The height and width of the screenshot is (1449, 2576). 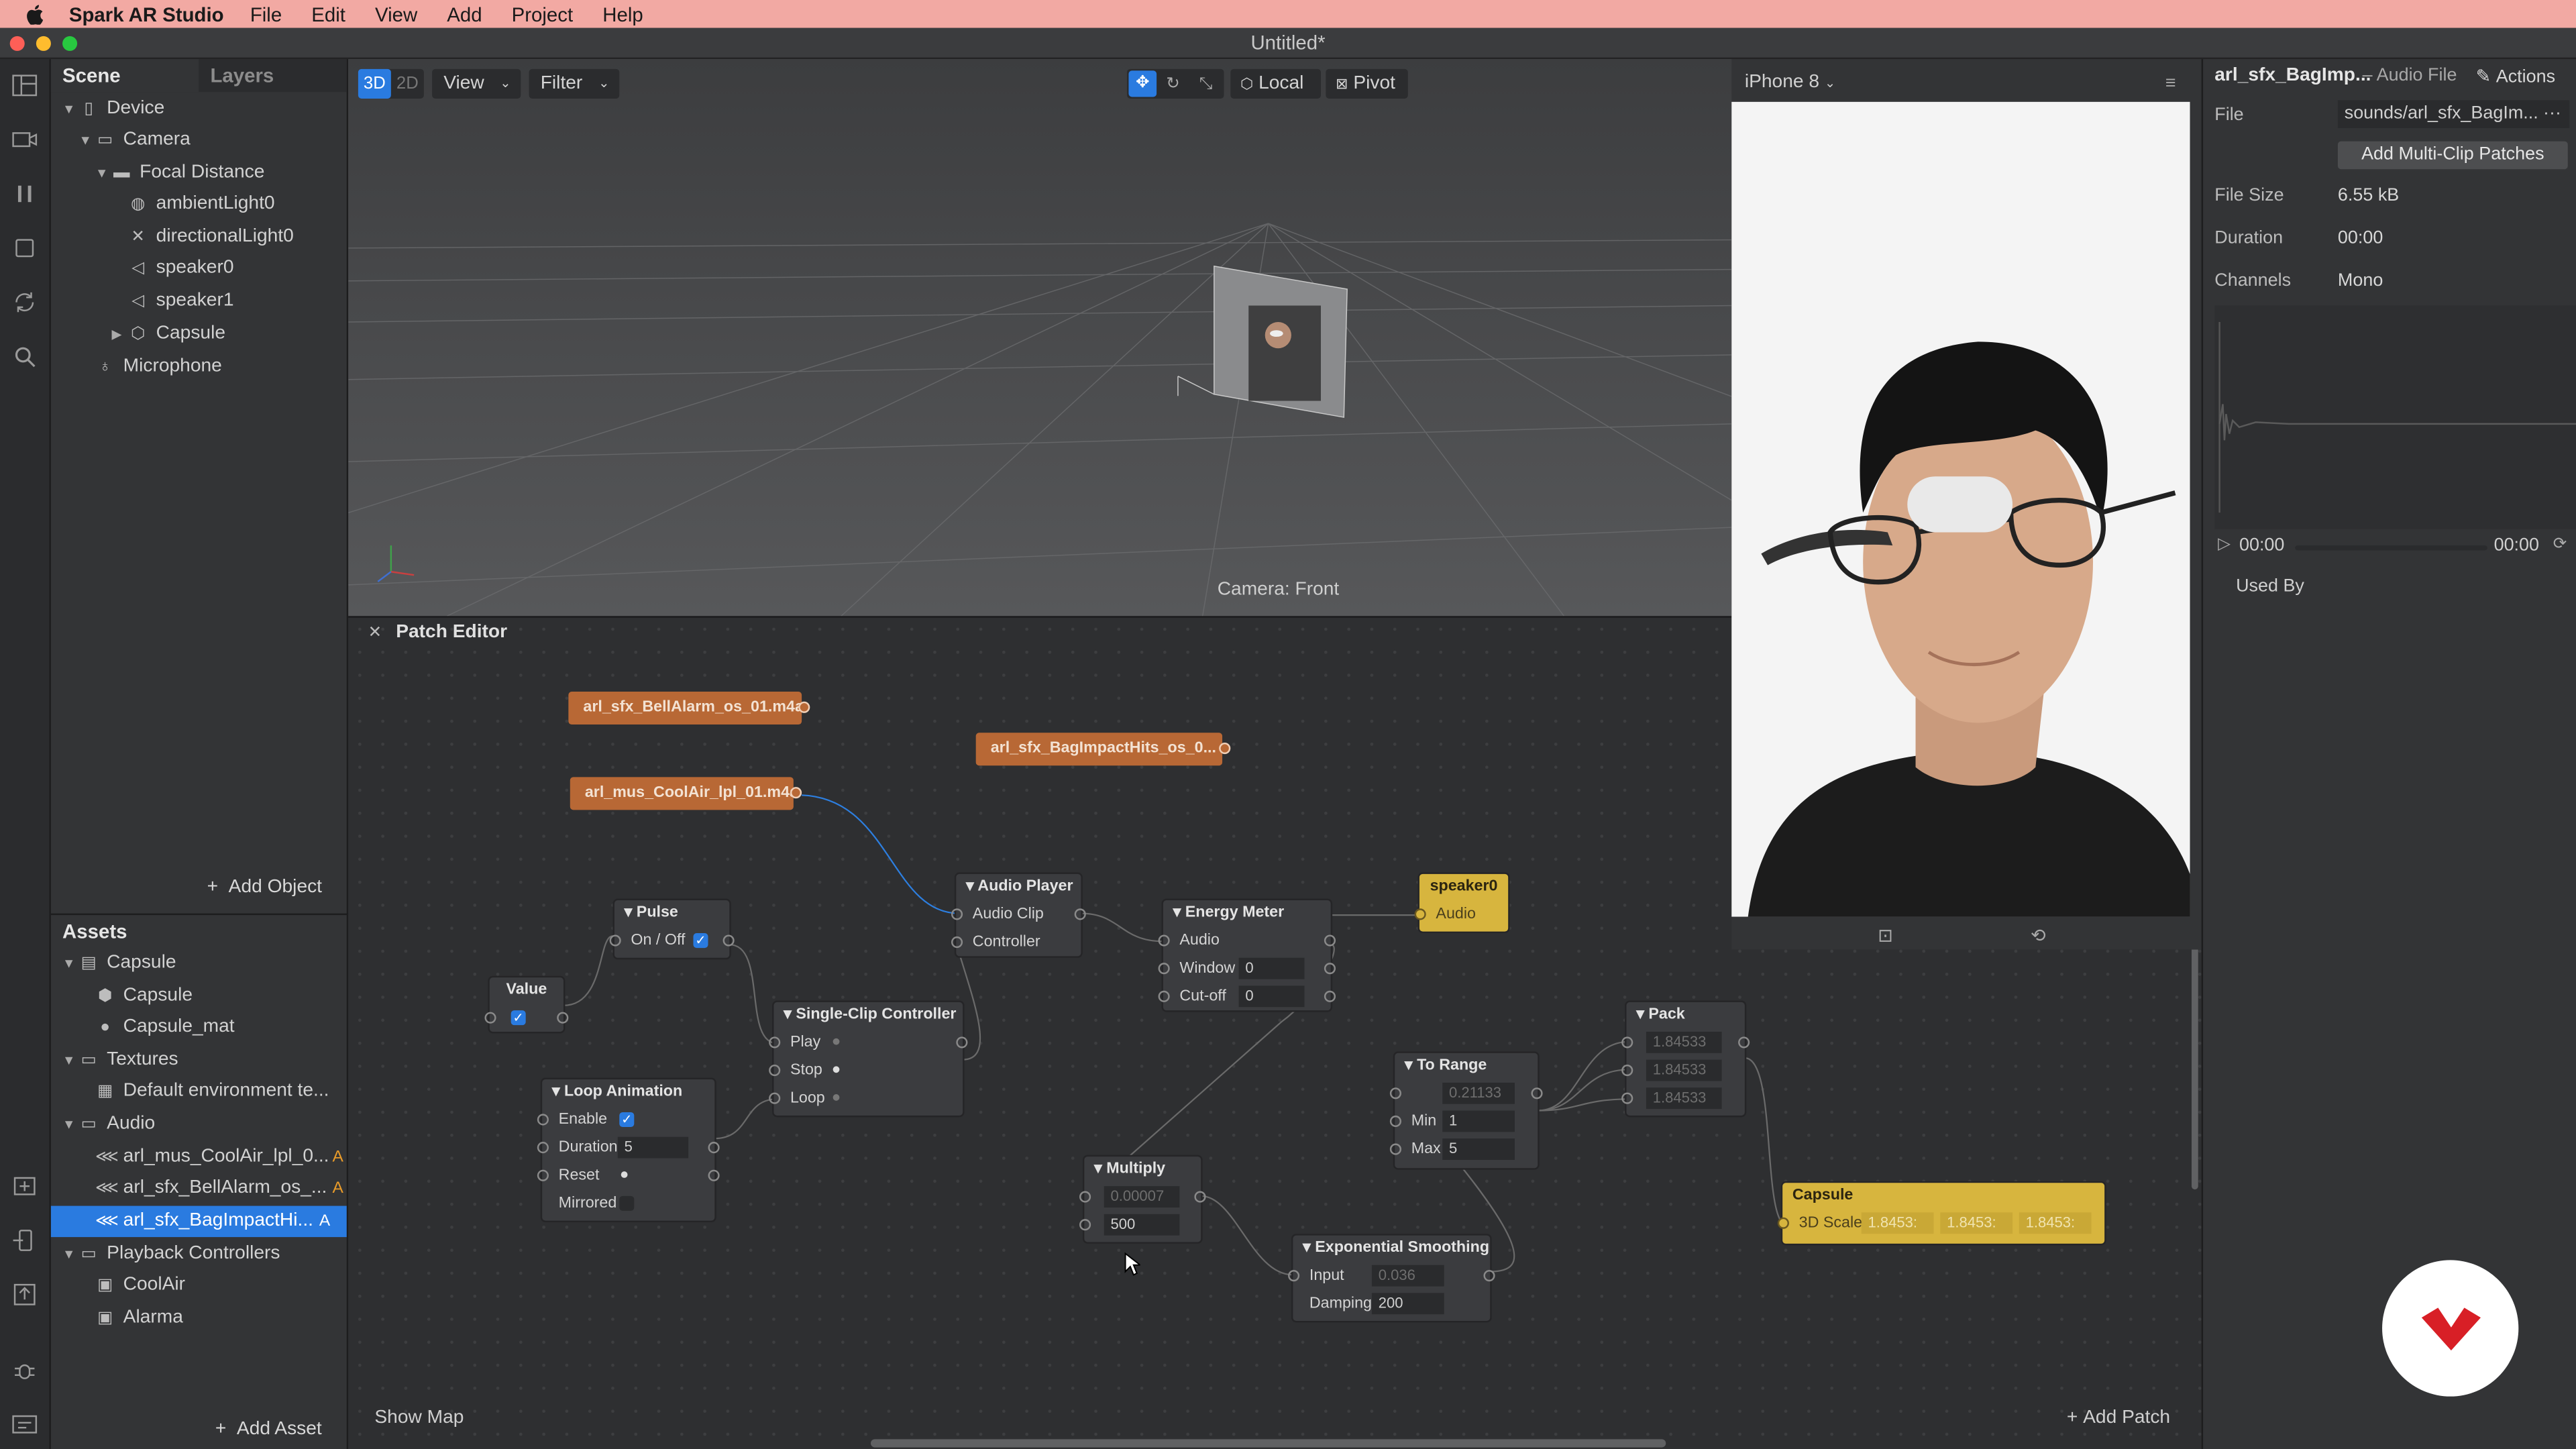 I want to click on bug-icon, so click(x=24, y=1369).